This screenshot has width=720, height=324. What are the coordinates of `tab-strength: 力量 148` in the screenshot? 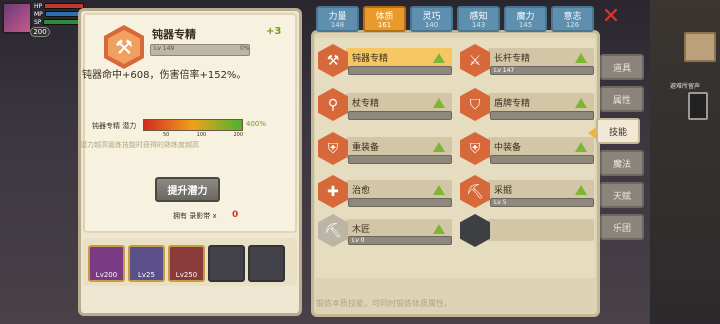 It's located at (337, 19).